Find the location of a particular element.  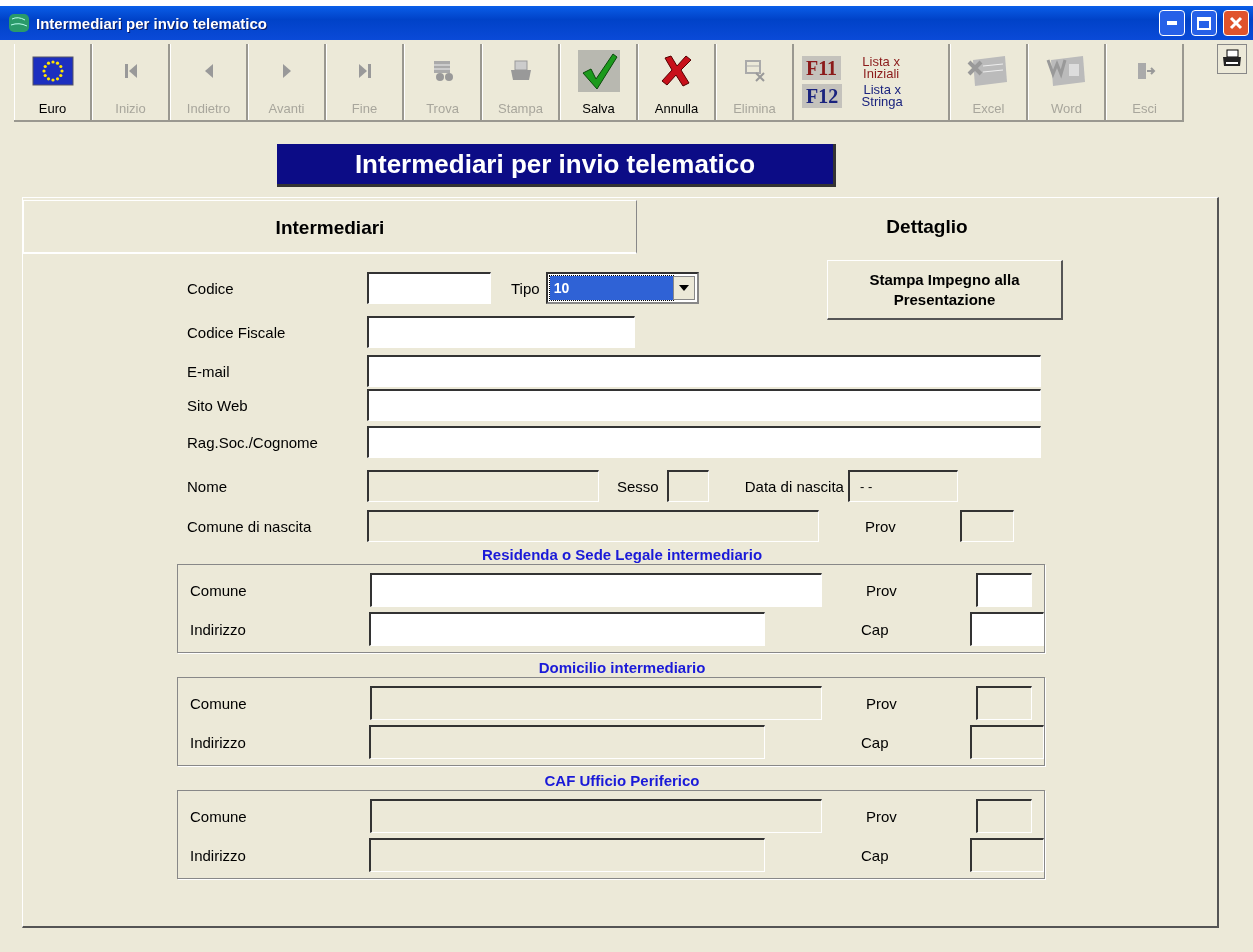

field-label: Tipo is located at coordinates (525, 288).